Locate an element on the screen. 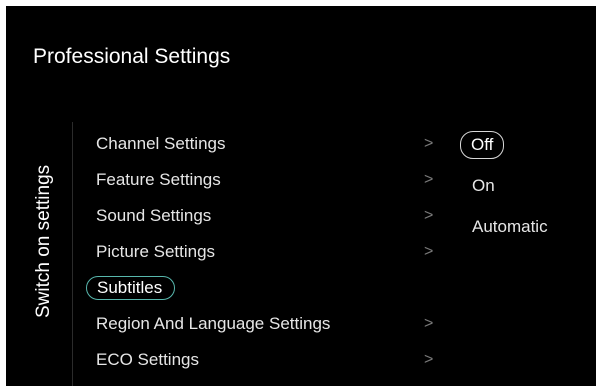 This screenshot has width=602, height=392. option-off: Off is located at coordinates (479, 145).